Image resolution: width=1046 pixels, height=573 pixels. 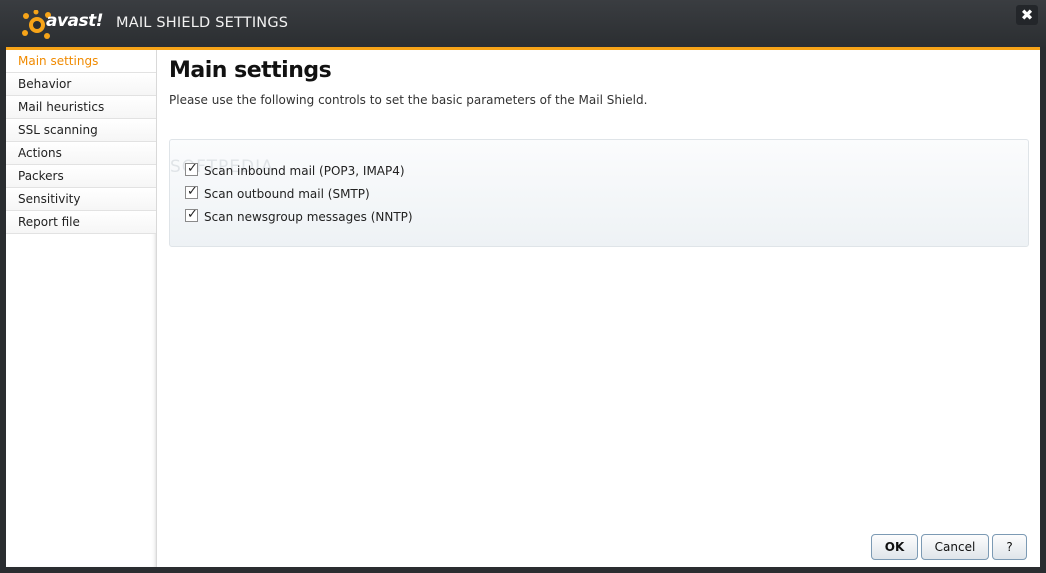 What do you see at coordinates (955, 547) in the screenshot?
I see `cancel-button: Cancel` at bounding box center [955, 547].